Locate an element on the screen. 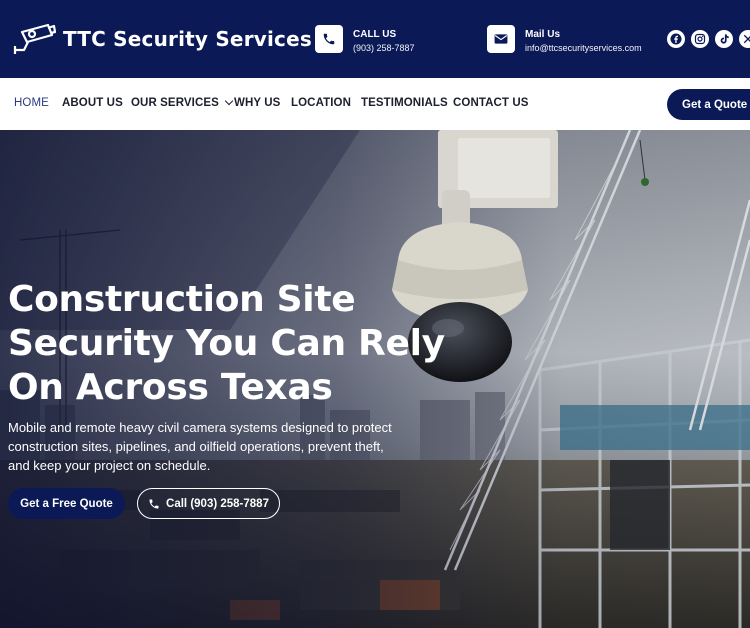 The image size is (750, 628). mail-us-title: Mail Us is located at coordinates (543, 34).